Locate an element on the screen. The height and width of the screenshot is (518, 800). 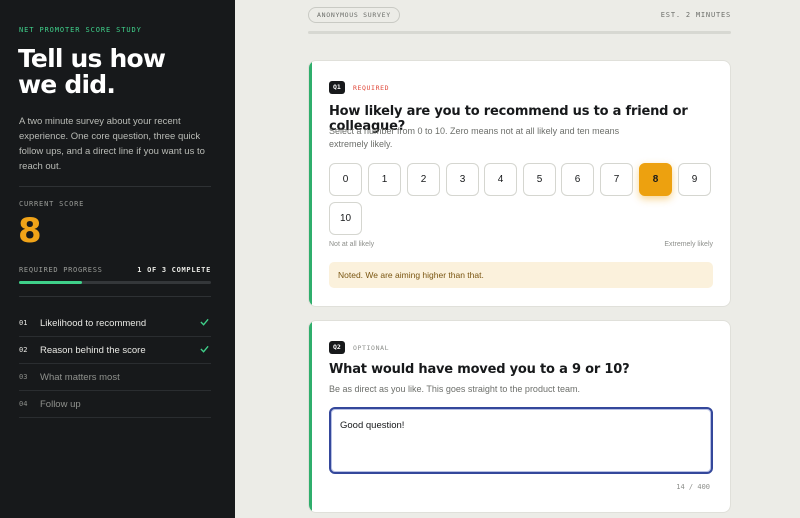
step-item-reason: 02 Reason behind the score is located at coordinates (115, 350).